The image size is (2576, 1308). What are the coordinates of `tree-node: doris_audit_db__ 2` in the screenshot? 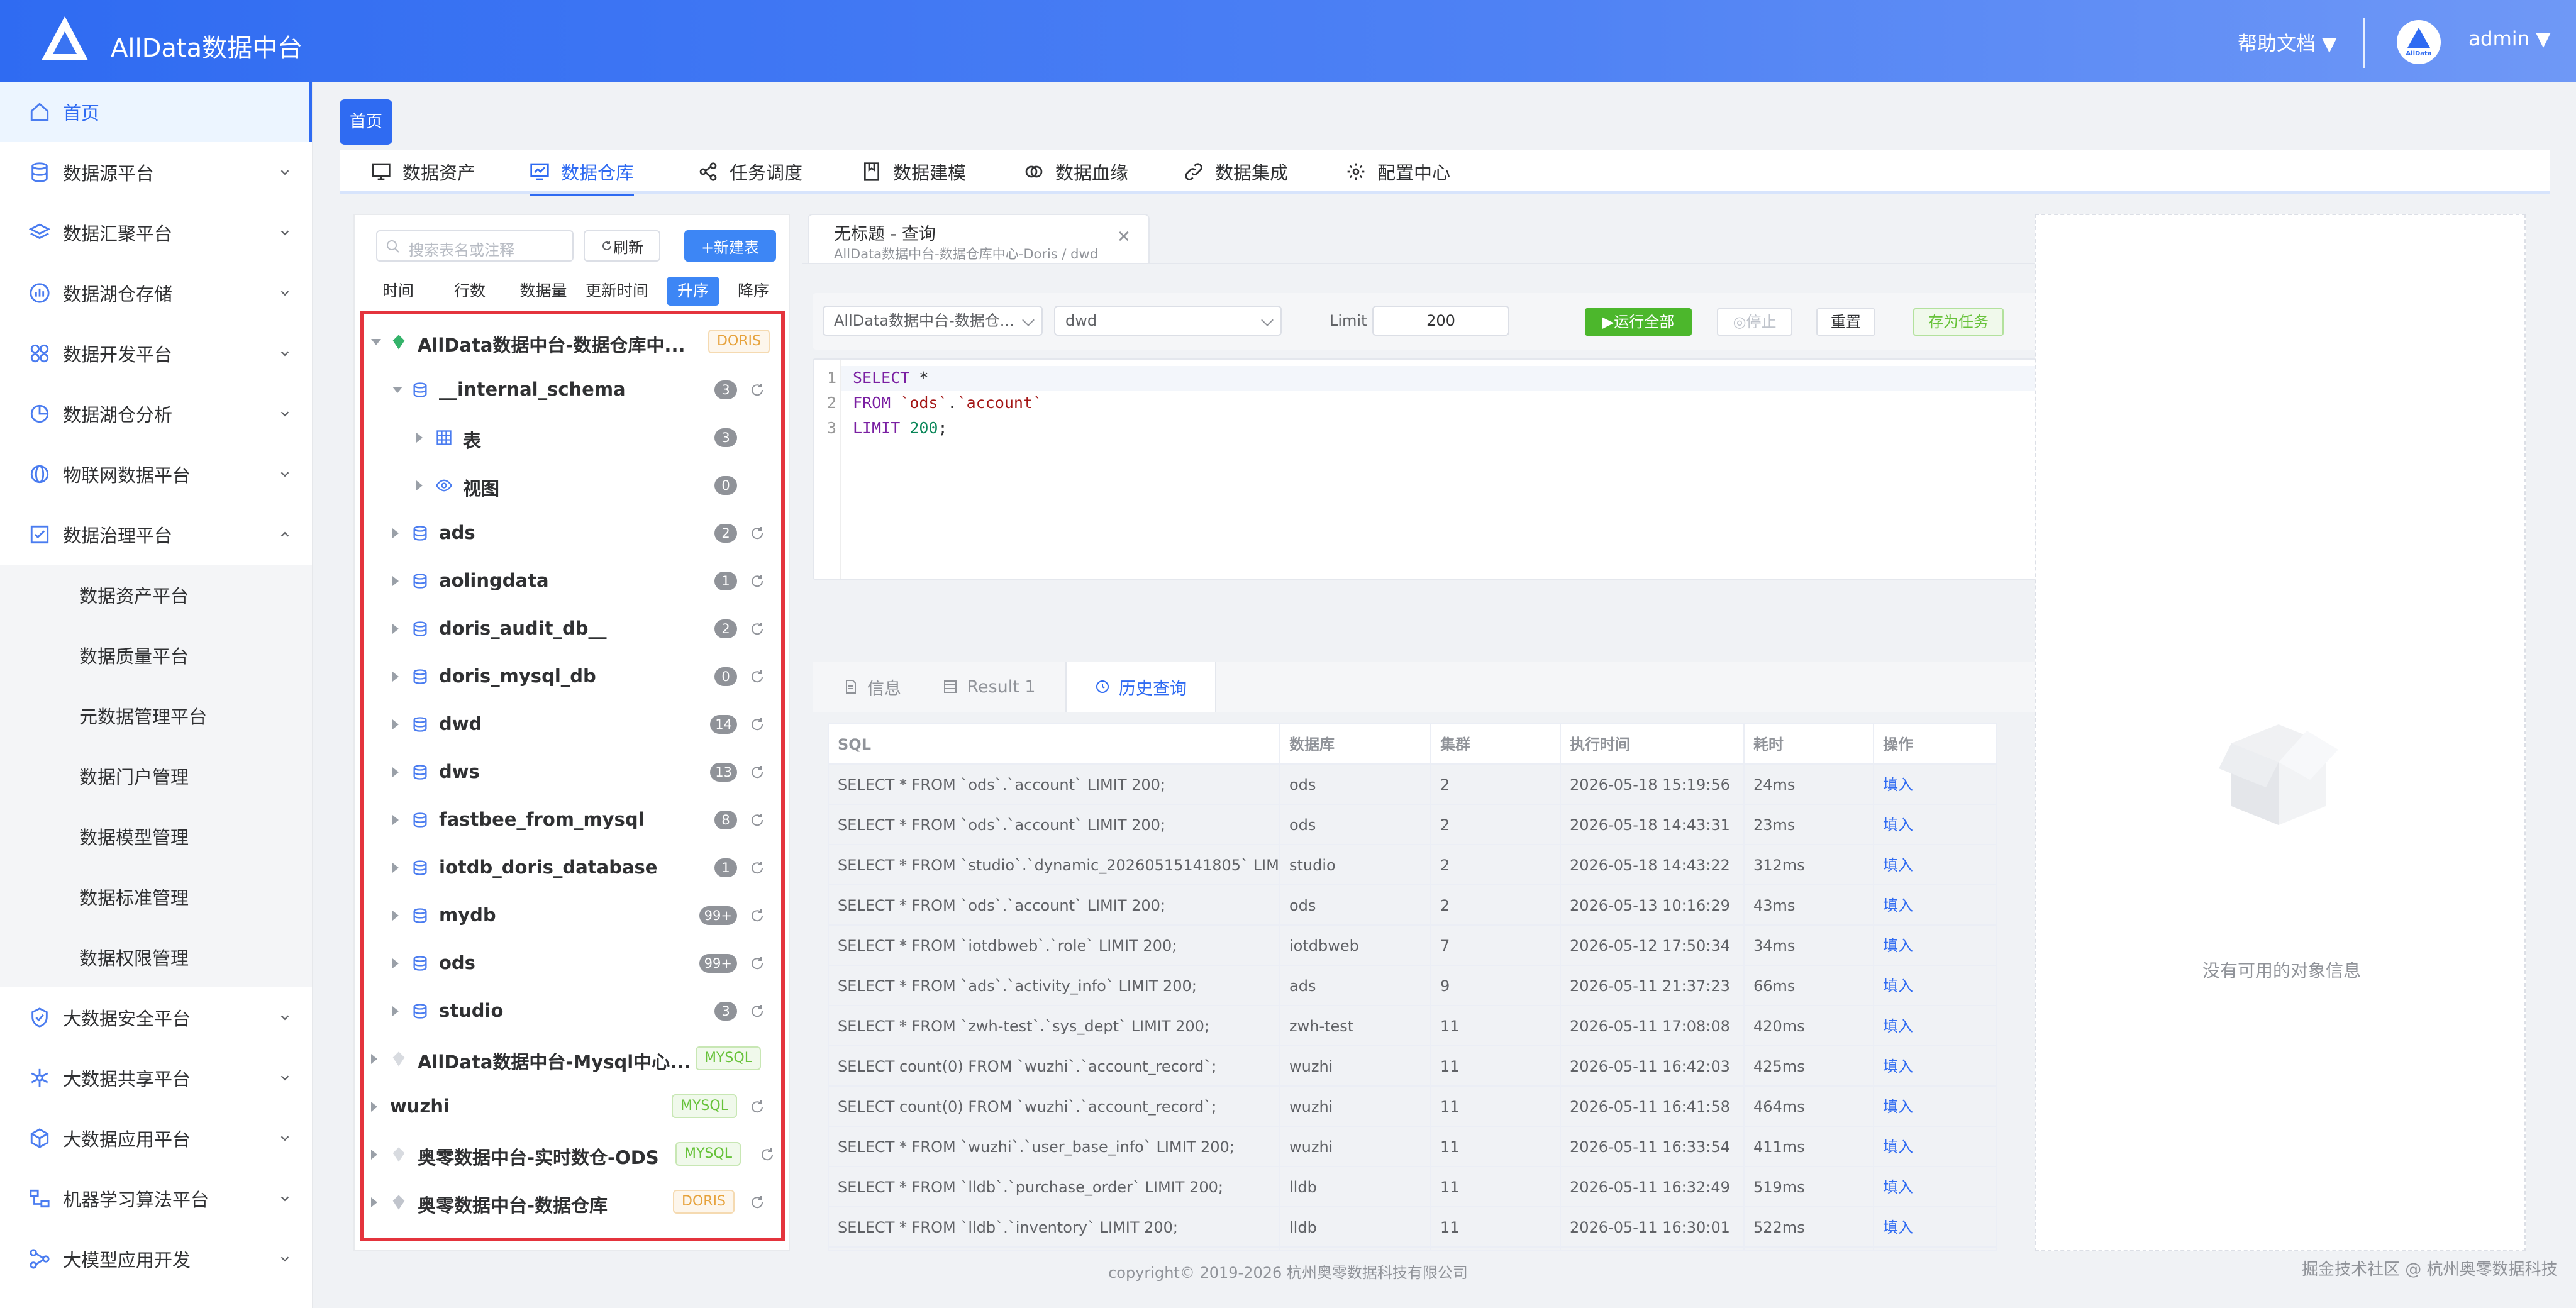 It's located at (572, 629).